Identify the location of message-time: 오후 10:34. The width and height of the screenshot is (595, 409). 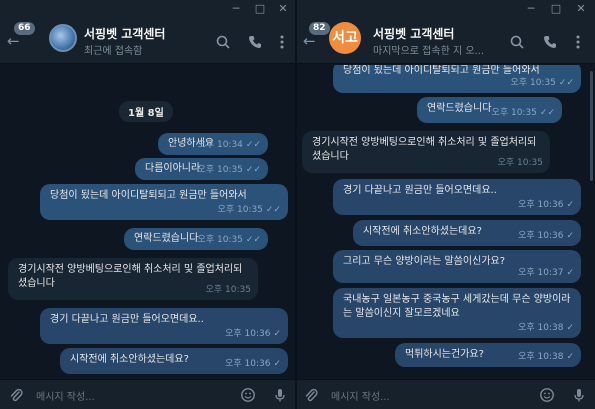
(220, 145).